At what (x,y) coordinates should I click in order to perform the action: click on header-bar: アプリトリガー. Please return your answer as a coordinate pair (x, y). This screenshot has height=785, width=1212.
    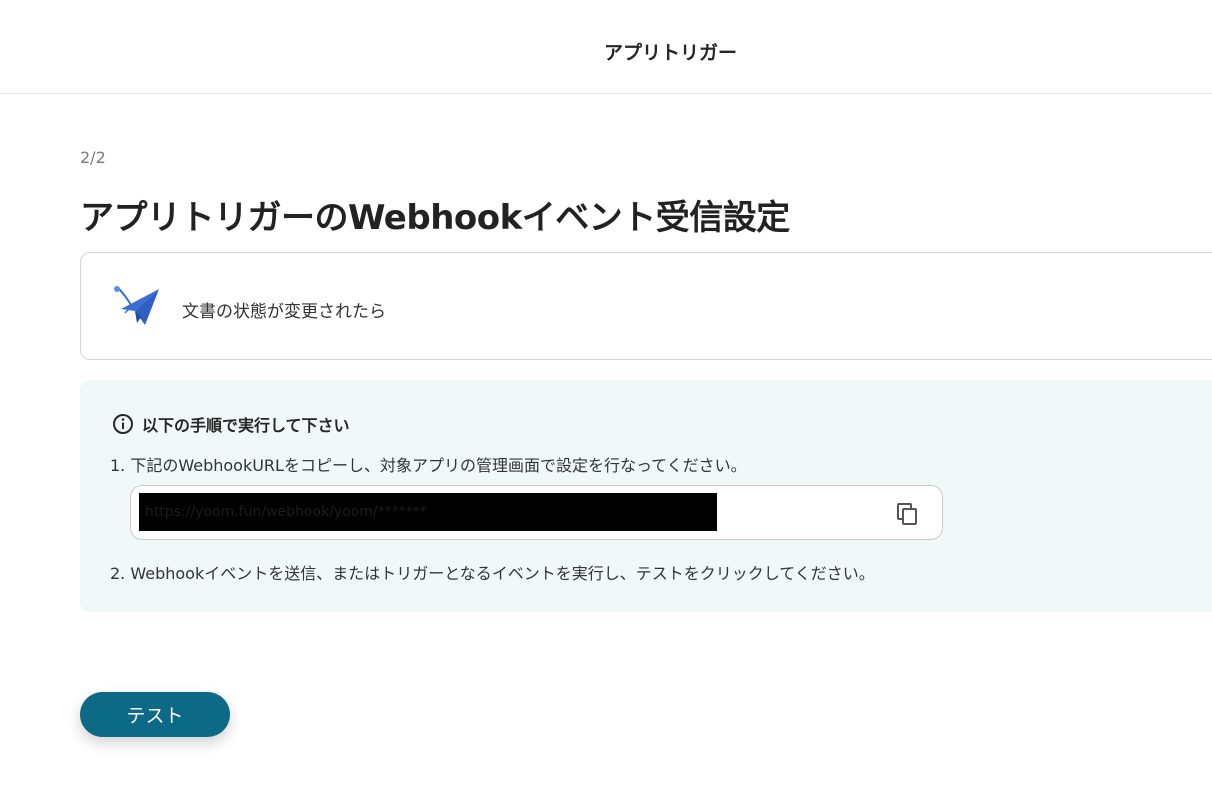
    Looking at the image, I should click on (606, 47).